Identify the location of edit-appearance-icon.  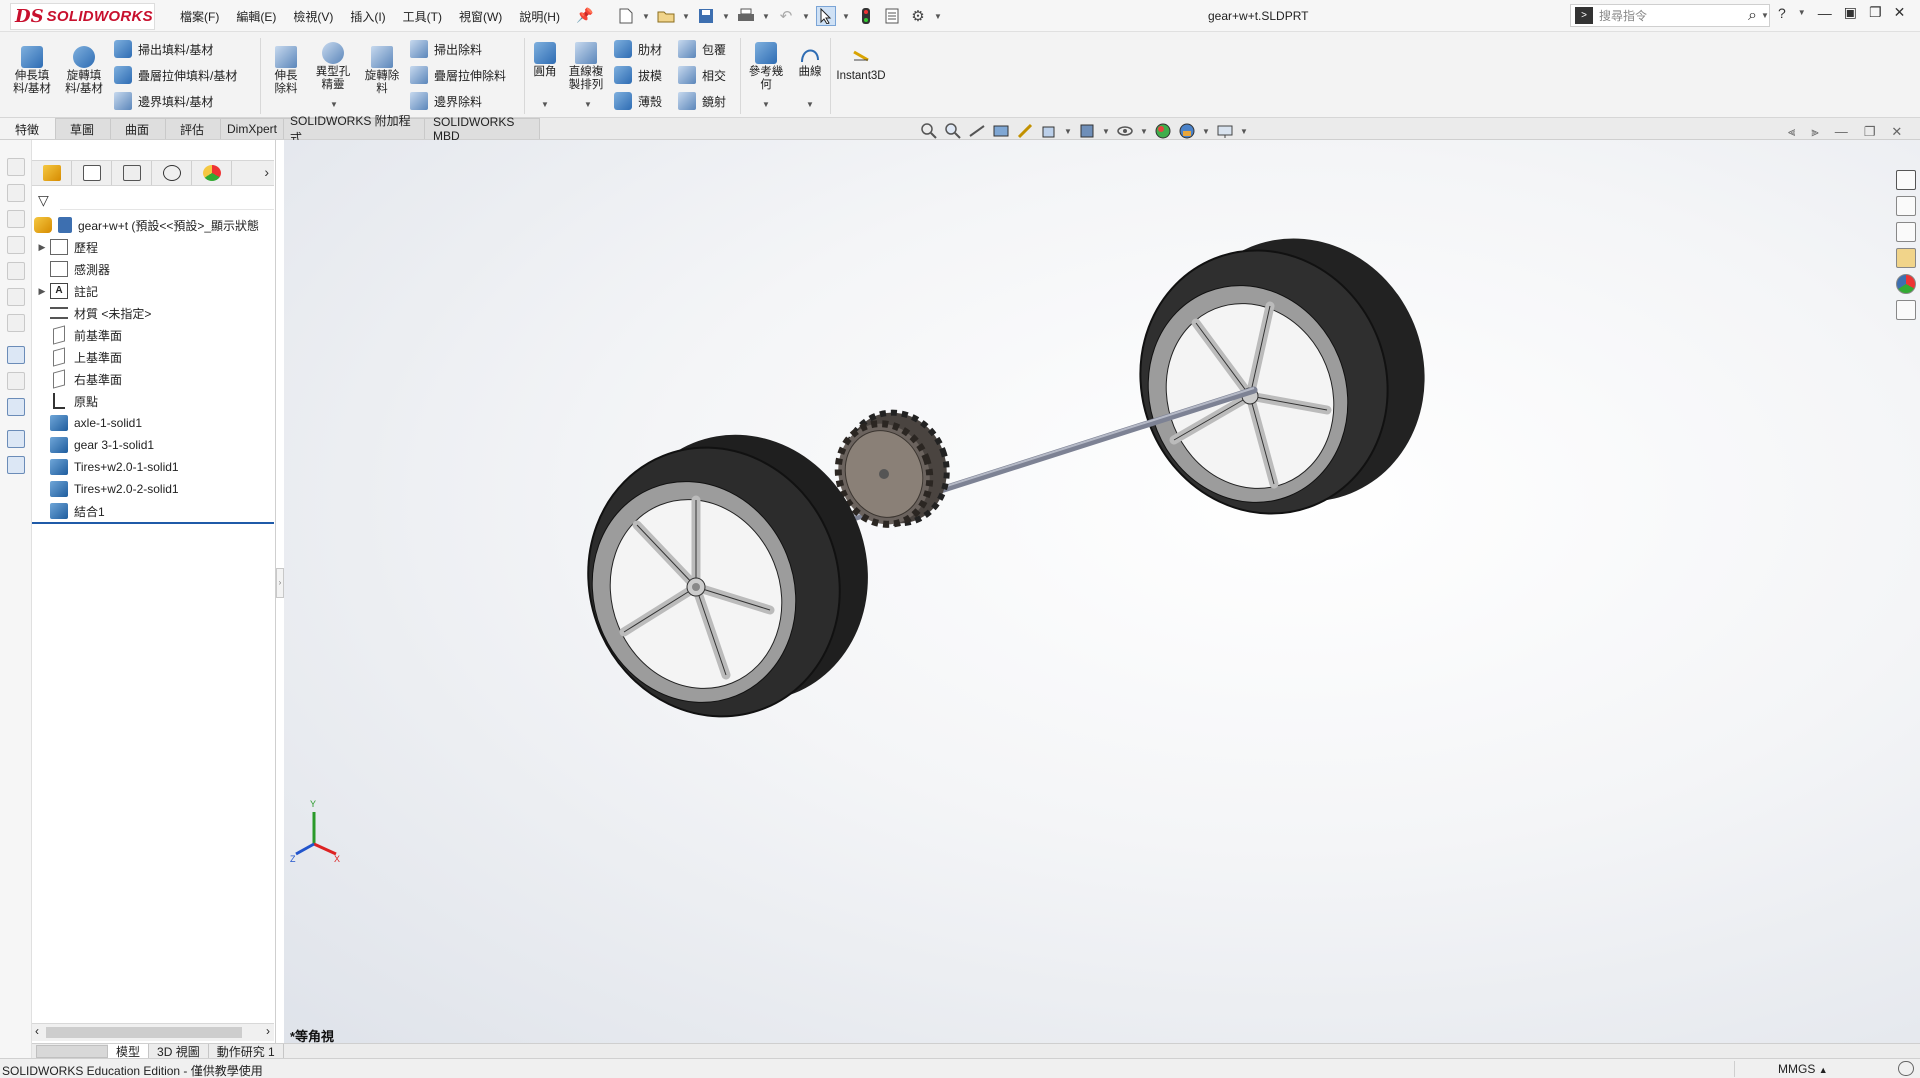
(1163, 131).